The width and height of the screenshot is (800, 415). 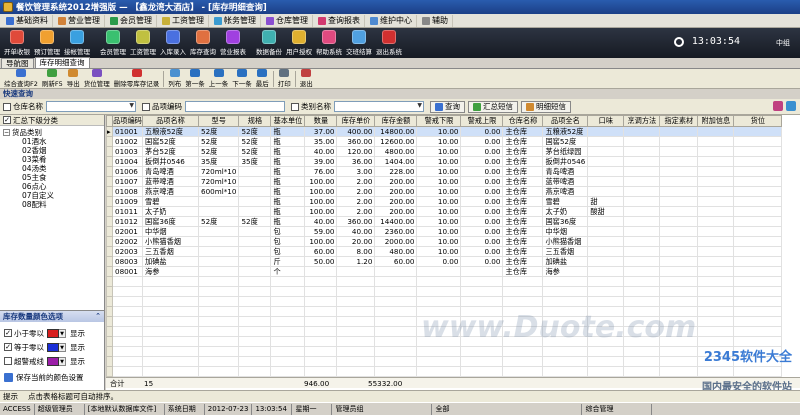 I want to click on tab-0: 导航图, so click(x=17, y=63).